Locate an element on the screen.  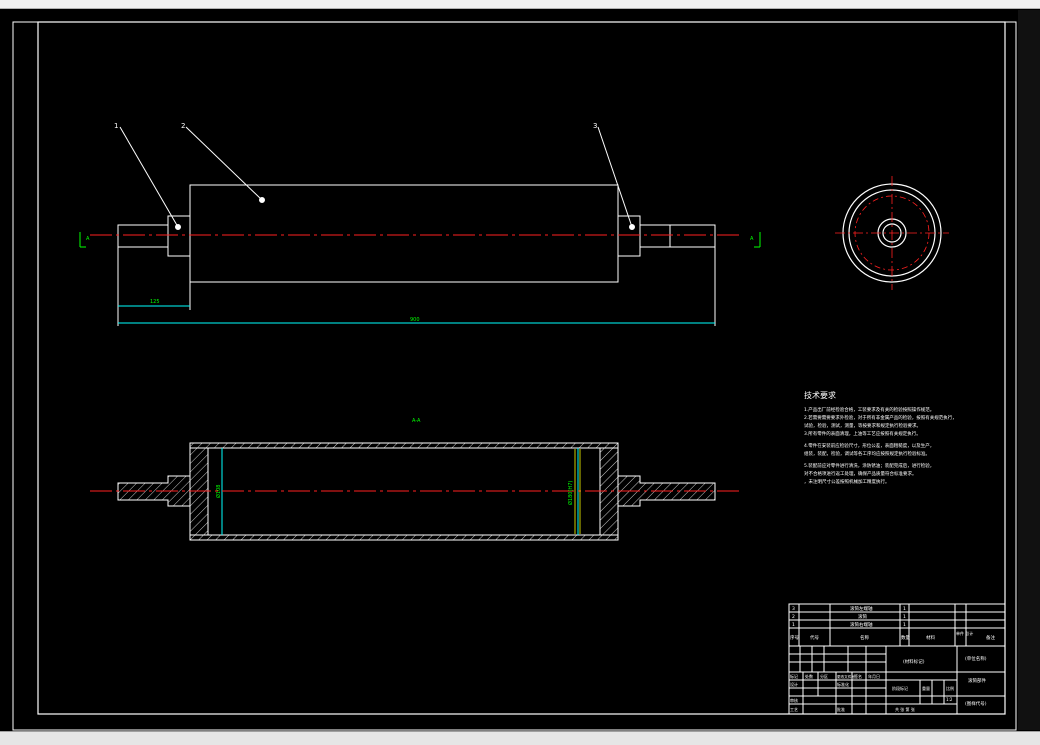
sign-label: 处数 is located at coordinates (809, 676).